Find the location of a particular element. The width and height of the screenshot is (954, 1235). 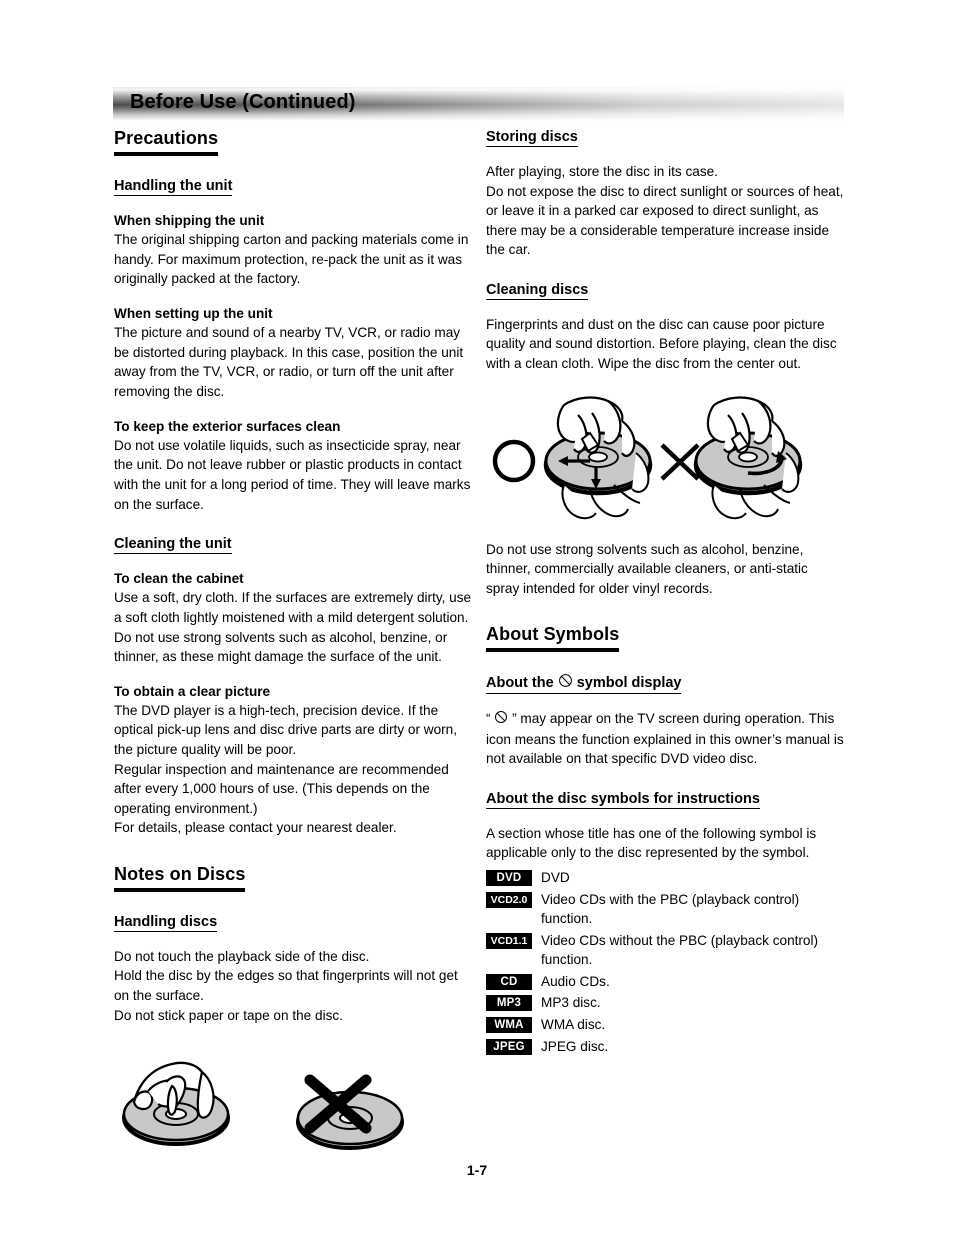

page-footer: 1-7 is located at coordinates (477, 1170).